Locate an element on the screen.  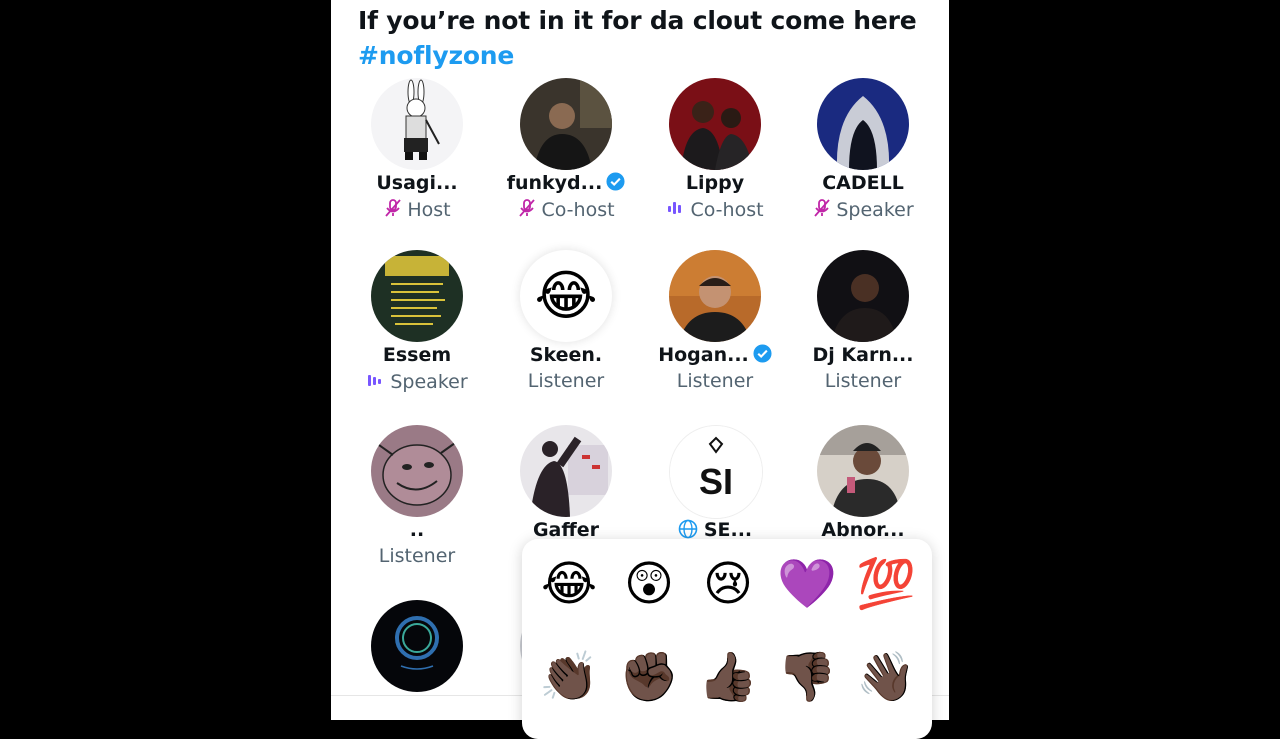
reaction-tears-of-joy: 😂 is located at coordinates (569, 584).